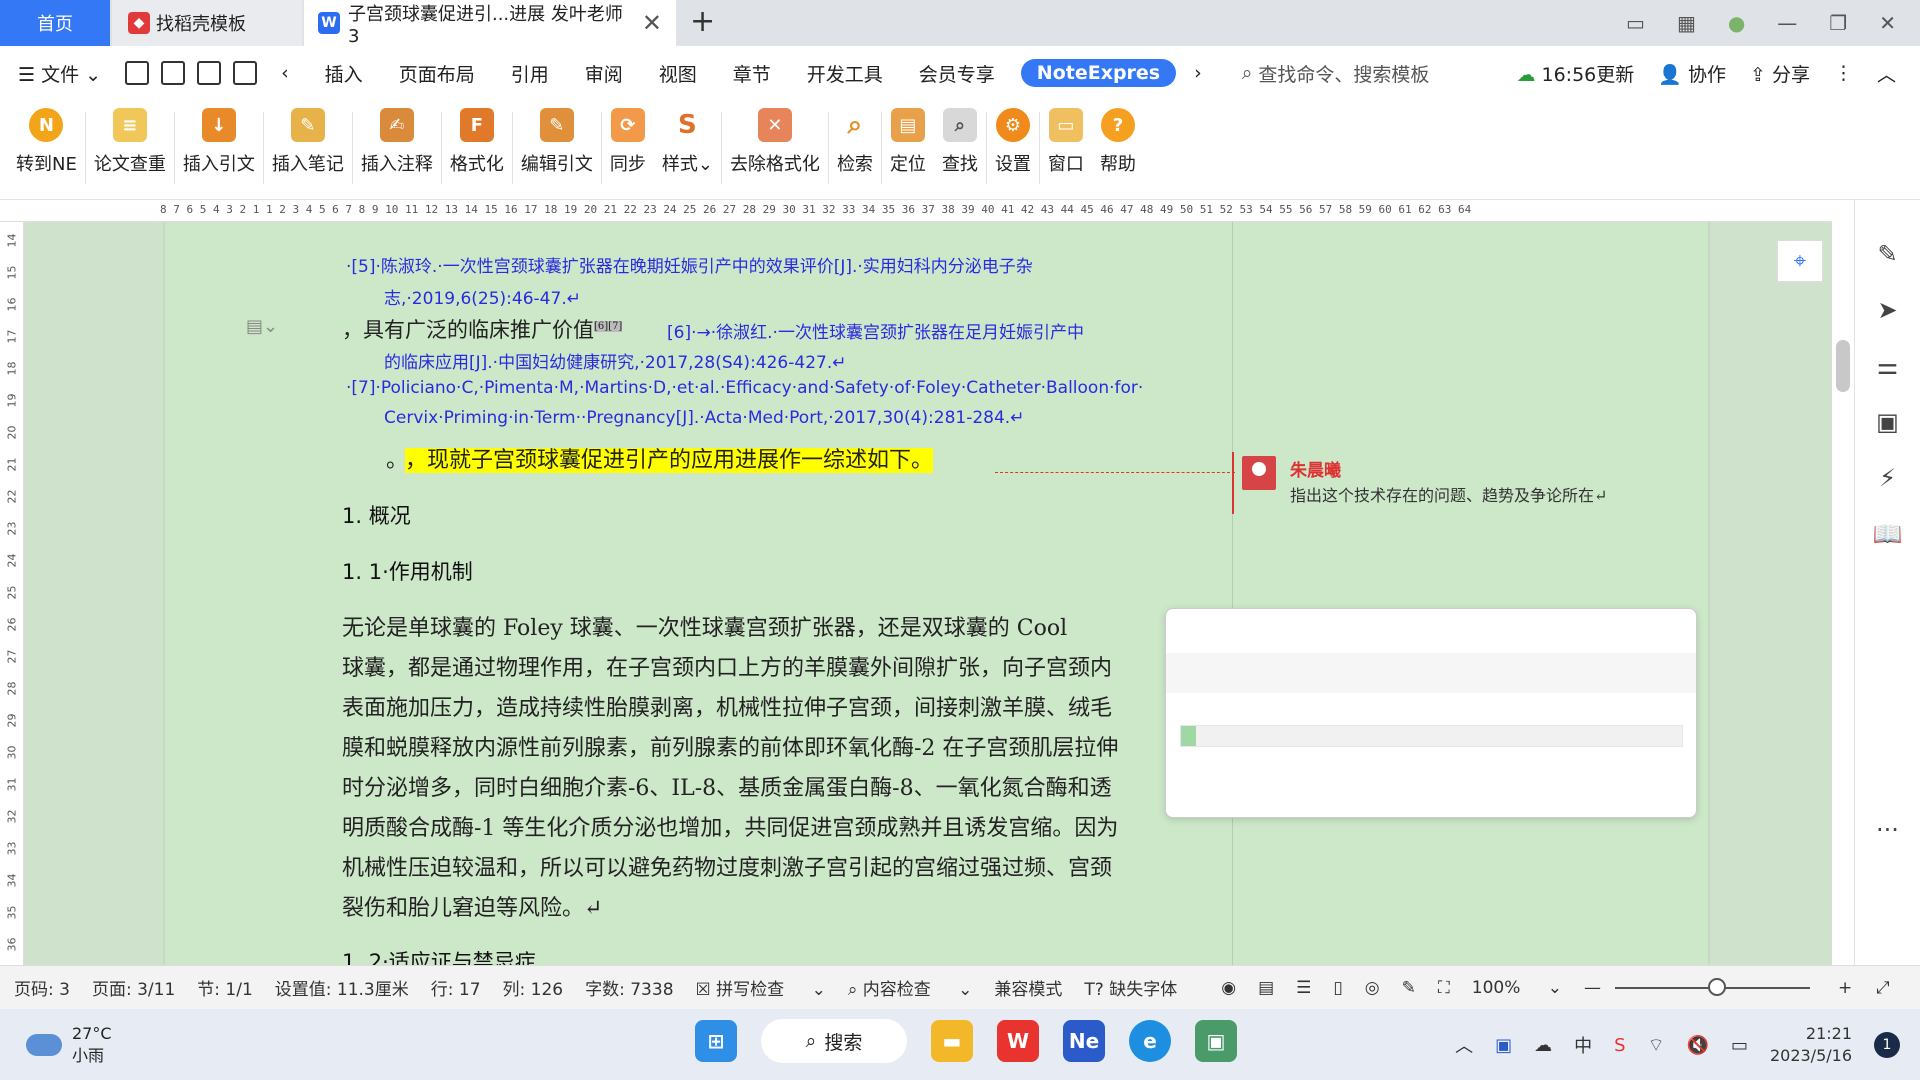  Describe the element at coordinates (678, 73) in the screenshot. I see `menu-view: 视图` at that location.